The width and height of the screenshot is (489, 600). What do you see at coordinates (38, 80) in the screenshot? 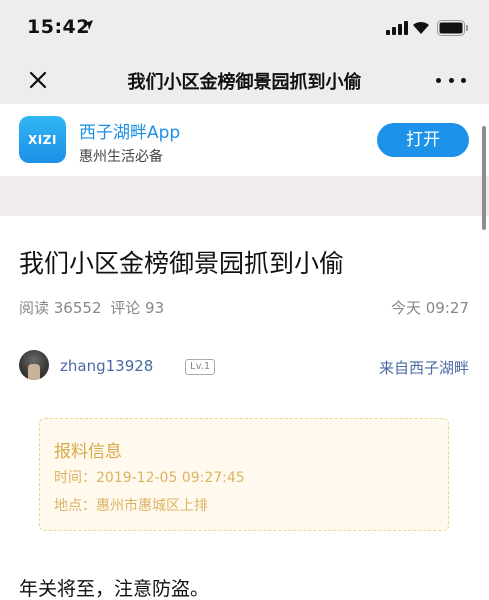
I see `close-icon` at bounding box center [38, 80].